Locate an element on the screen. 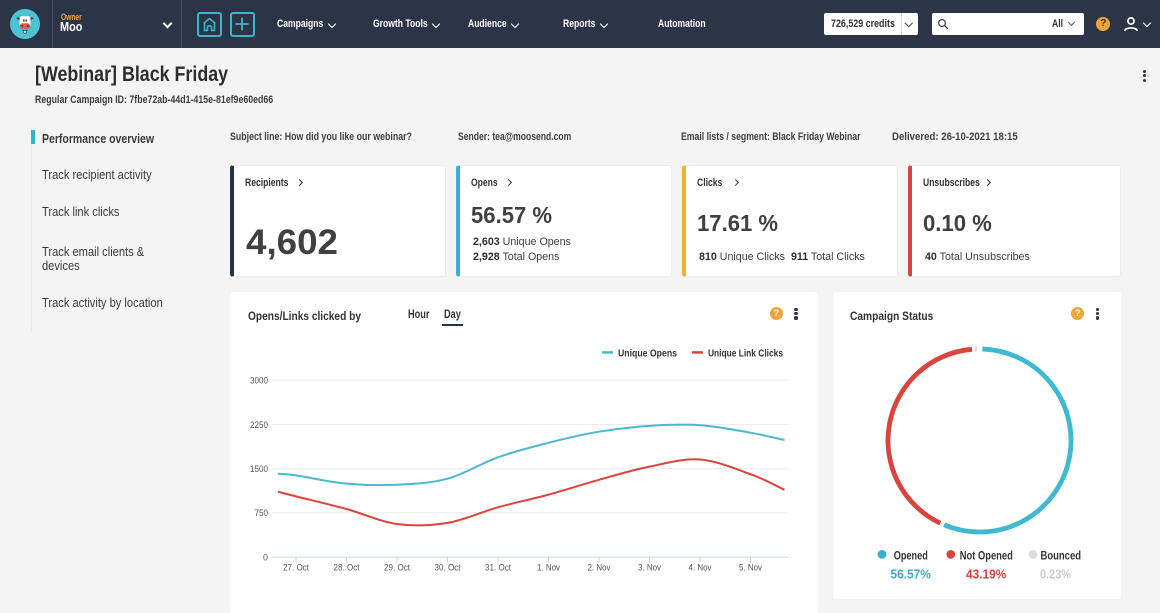 The width and height of the screenshot is (1160, 613). svg-text: 31. Oct is located at coordinates (498, 568).